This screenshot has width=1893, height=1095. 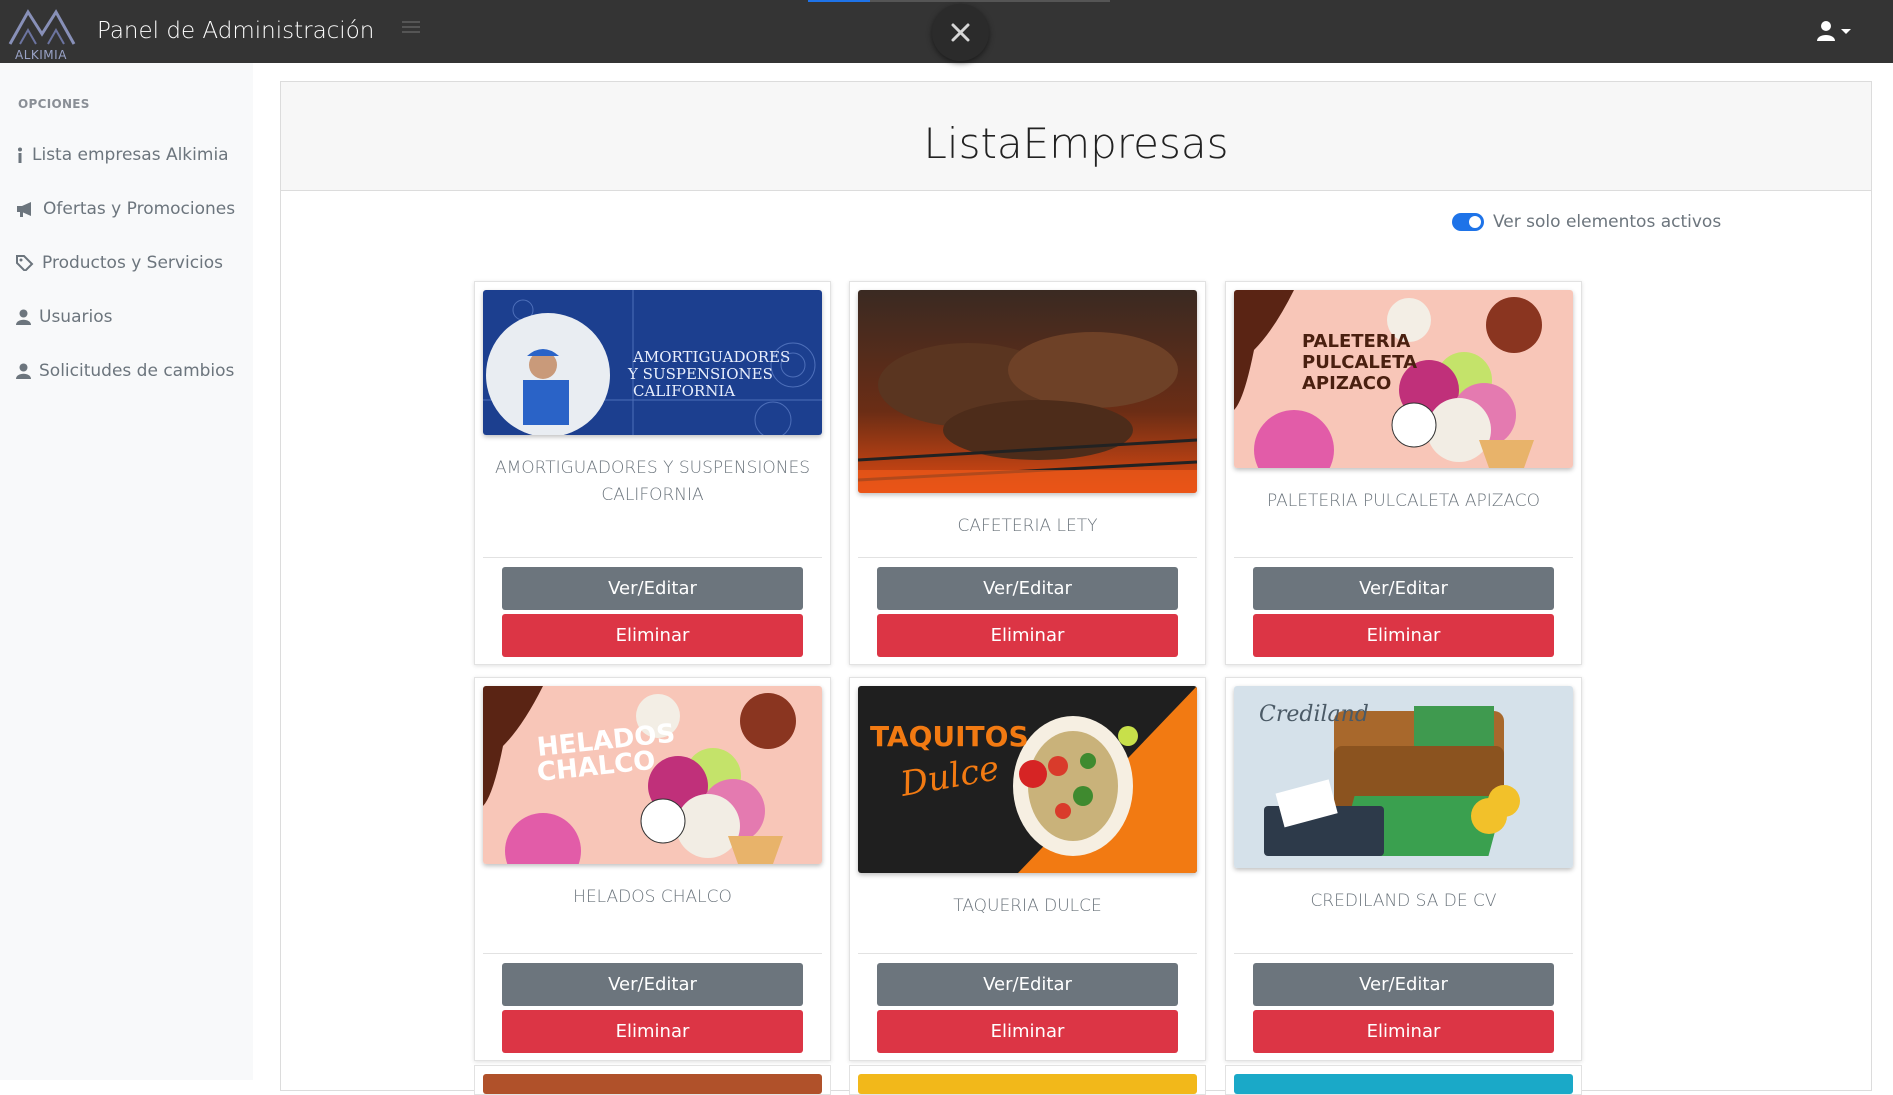 What do you see at coordinates (1468, 222) in the screenshot?
I see `toggle-switch` at bounding box center [1468, 222].